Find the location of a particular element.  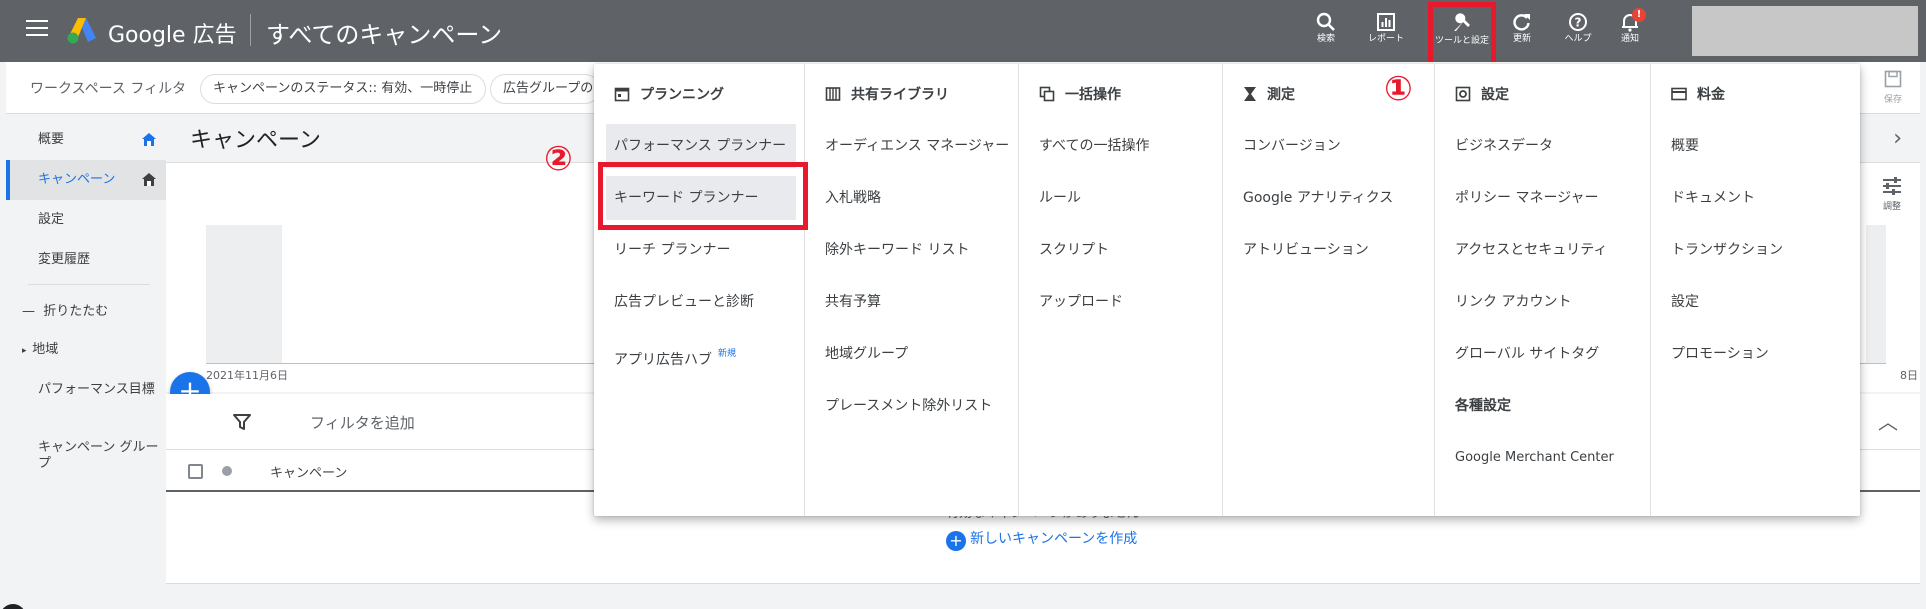

report-button: レポート is located at coordinates (1386, 33).